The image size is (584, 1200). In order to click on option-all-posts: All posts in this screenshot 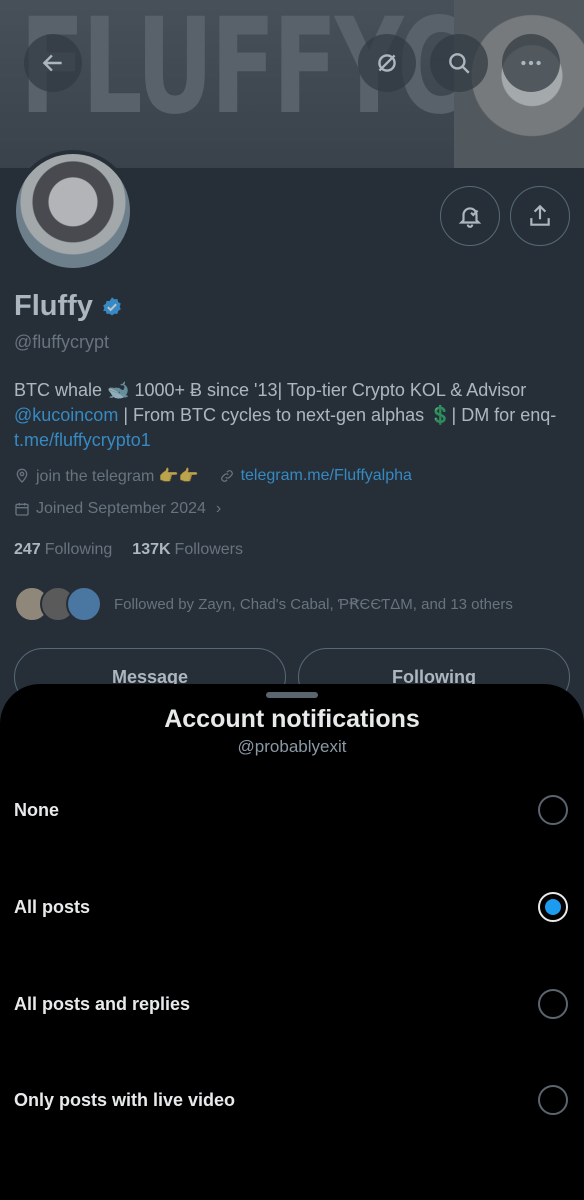, I will do `click(292, 907)`.